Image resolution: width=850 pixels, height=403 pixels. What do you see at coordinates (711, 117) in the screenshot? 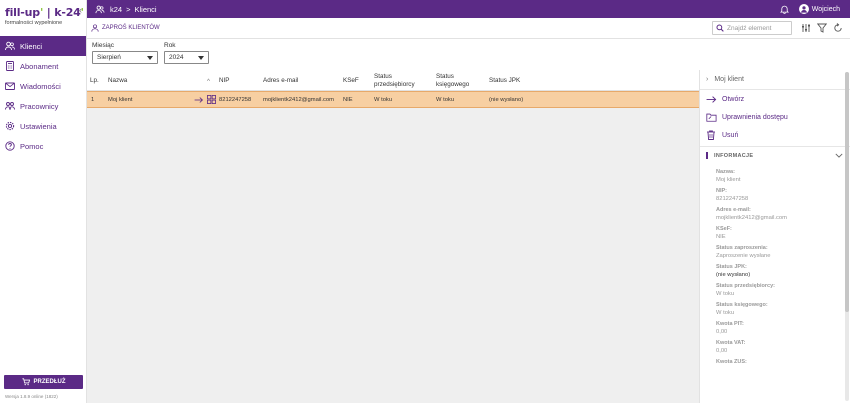
I see `folder-icon` at bounding box center [711, 117].